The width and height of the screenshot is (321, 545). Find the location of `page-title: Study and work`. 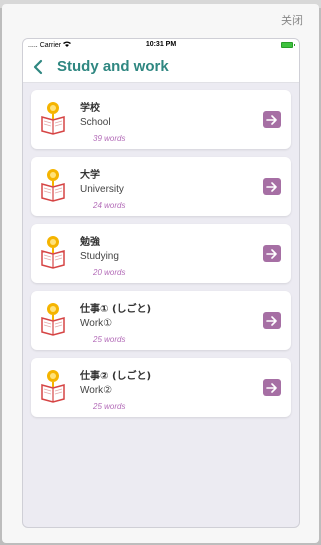

page-title: Study and work is located at coordinates (113, 66).